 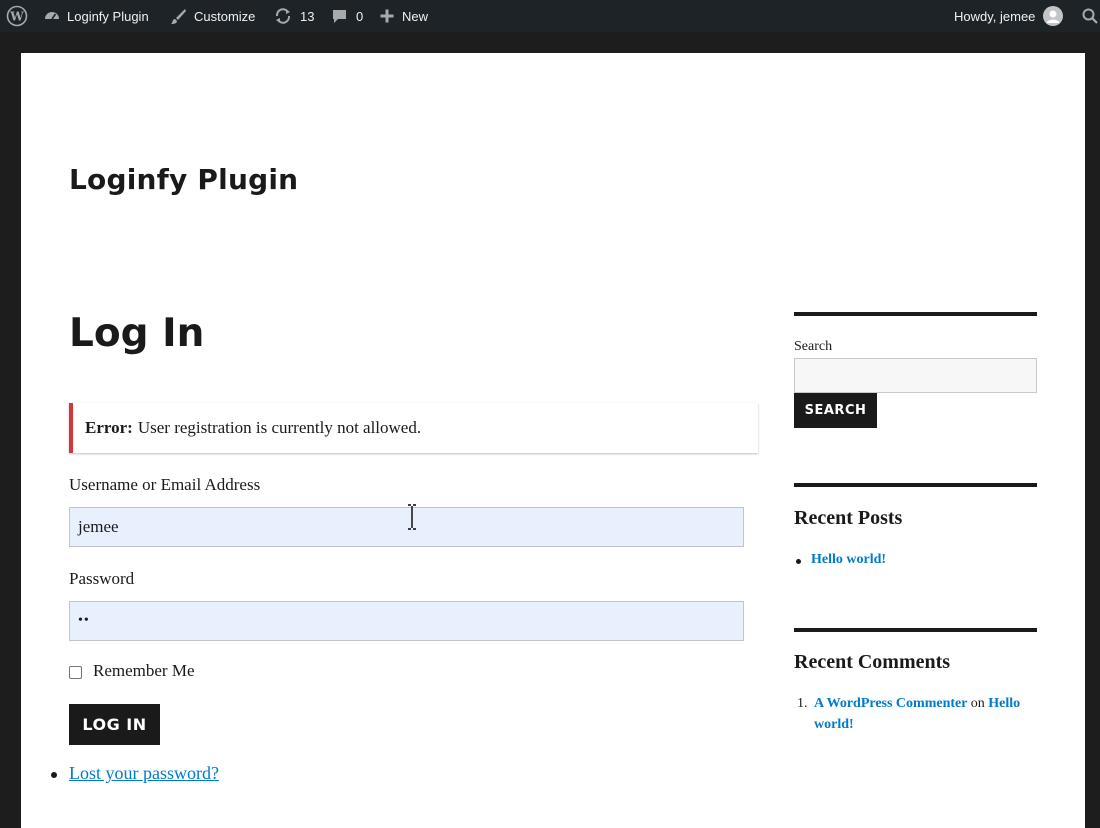 I want to click on password-label: Password, so click(x=102, y=578).